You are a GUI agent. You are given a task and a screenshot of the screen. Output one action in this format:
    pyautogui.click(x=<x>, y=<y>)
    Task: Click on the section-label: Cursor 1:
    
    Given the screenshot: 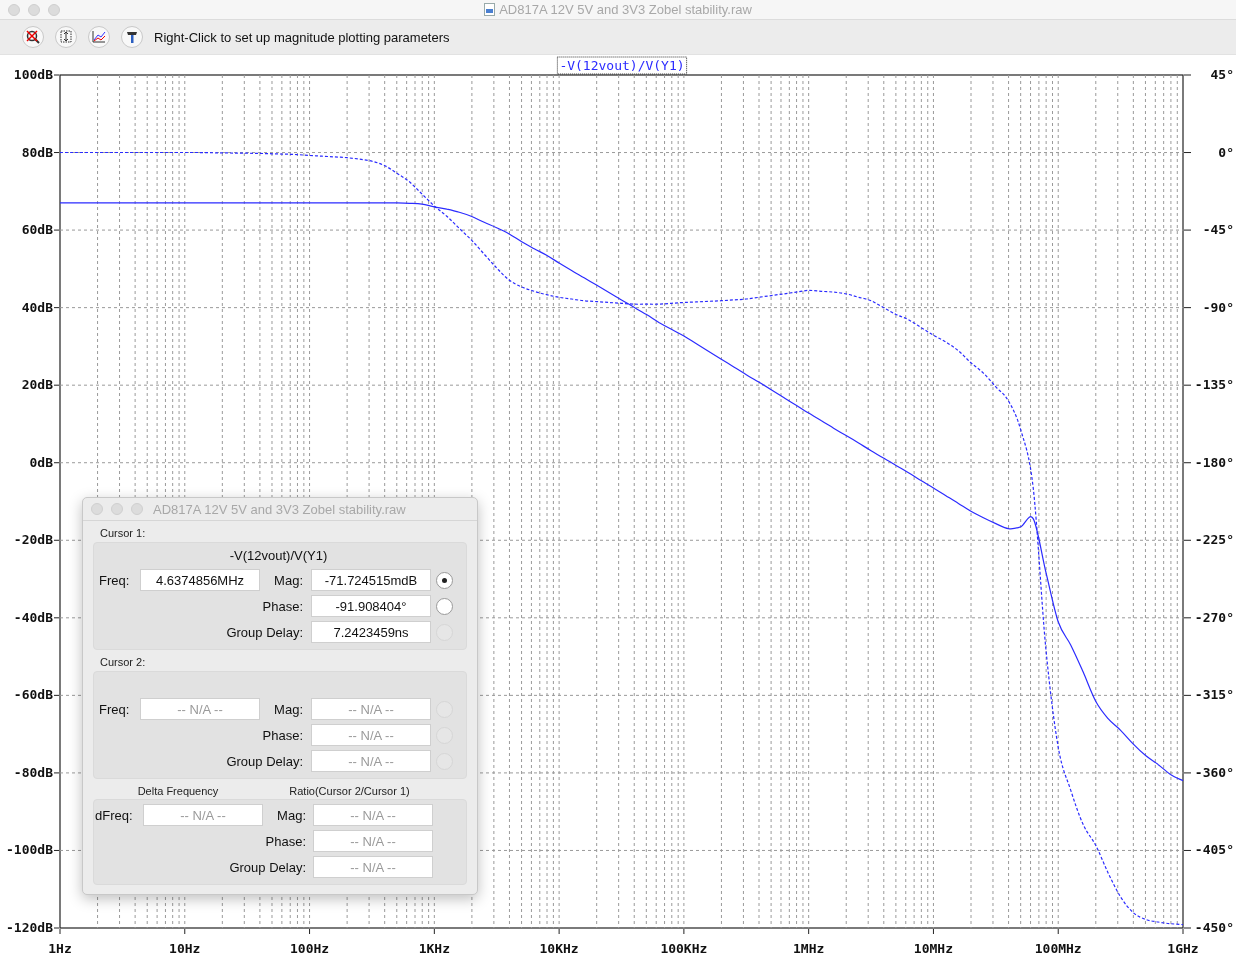 What is the action you would take?
    pyautogui.click(x=122, y=533)
    